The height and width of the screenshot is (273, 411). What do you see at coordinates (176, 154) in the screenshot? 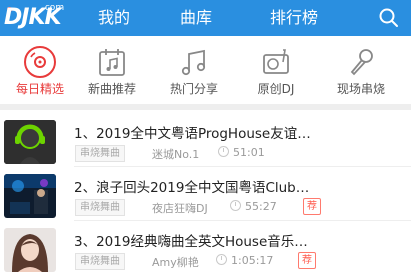
I see `track-author: 迷城No.1` at bounding box center [176, 154].